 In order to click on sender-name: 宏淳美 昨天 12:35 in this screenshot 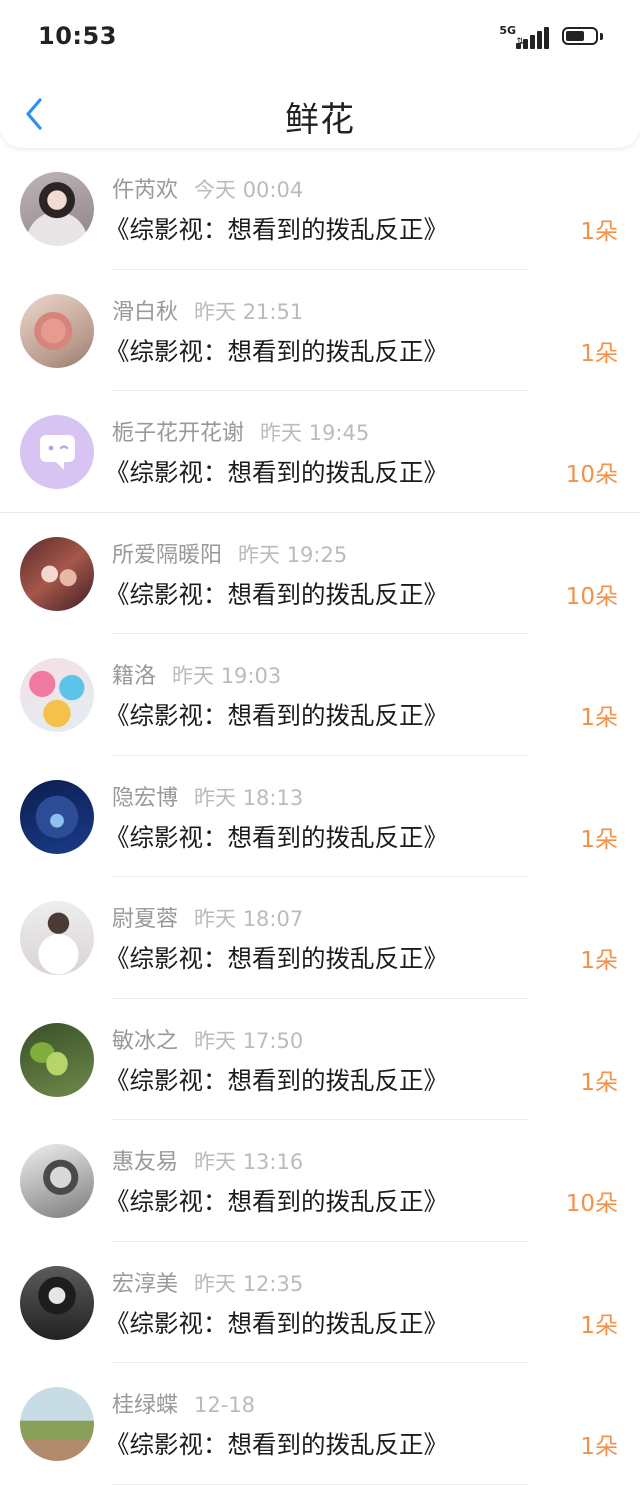, I will do `click(207, 1282)`.